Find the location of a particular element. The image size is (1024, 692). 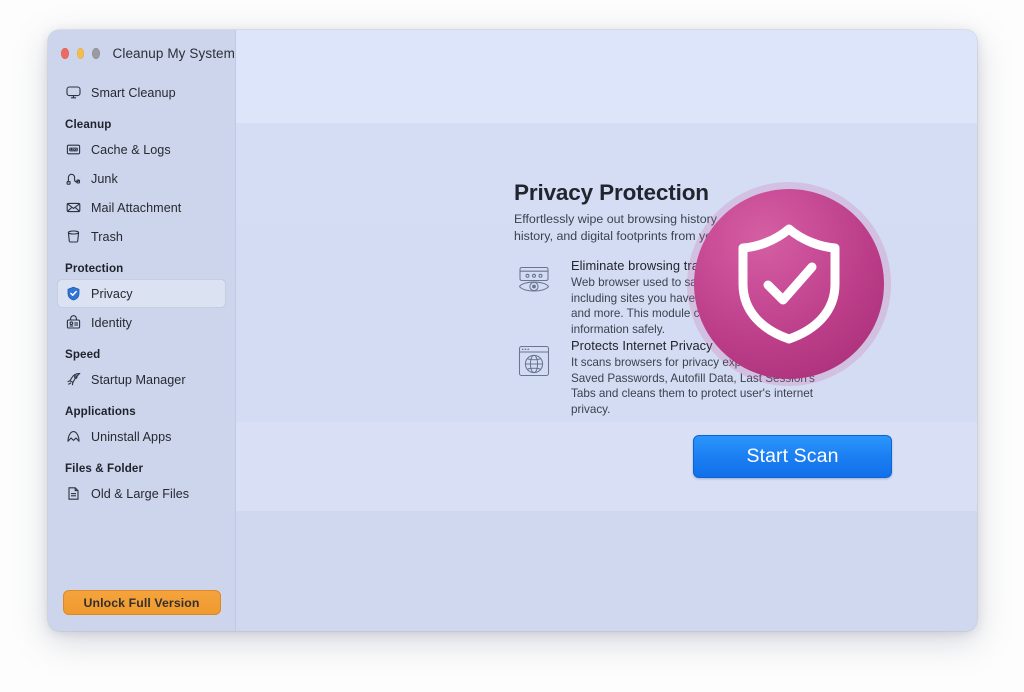

sidebar-item-old-and-large-files: Old & Large Files is located at coordinates (141, 493).